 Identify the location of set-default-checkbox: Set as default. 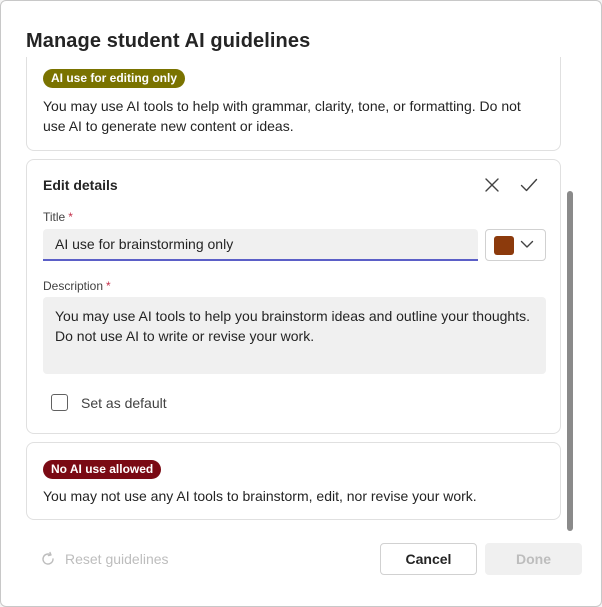
(109, 402).